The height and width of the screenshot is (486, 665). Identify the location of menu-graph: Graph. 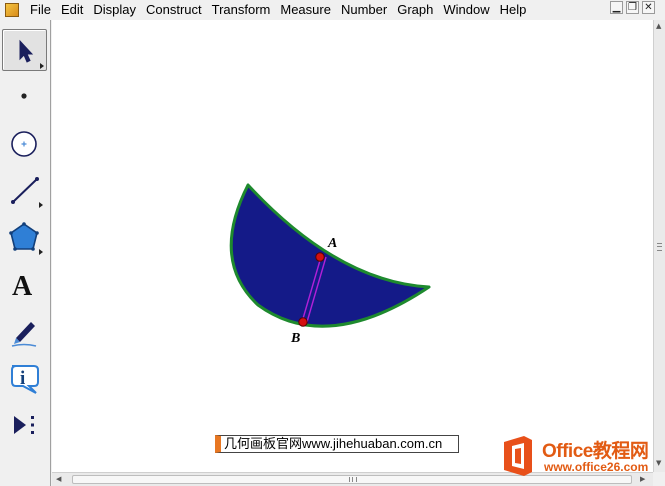
(415, 9).